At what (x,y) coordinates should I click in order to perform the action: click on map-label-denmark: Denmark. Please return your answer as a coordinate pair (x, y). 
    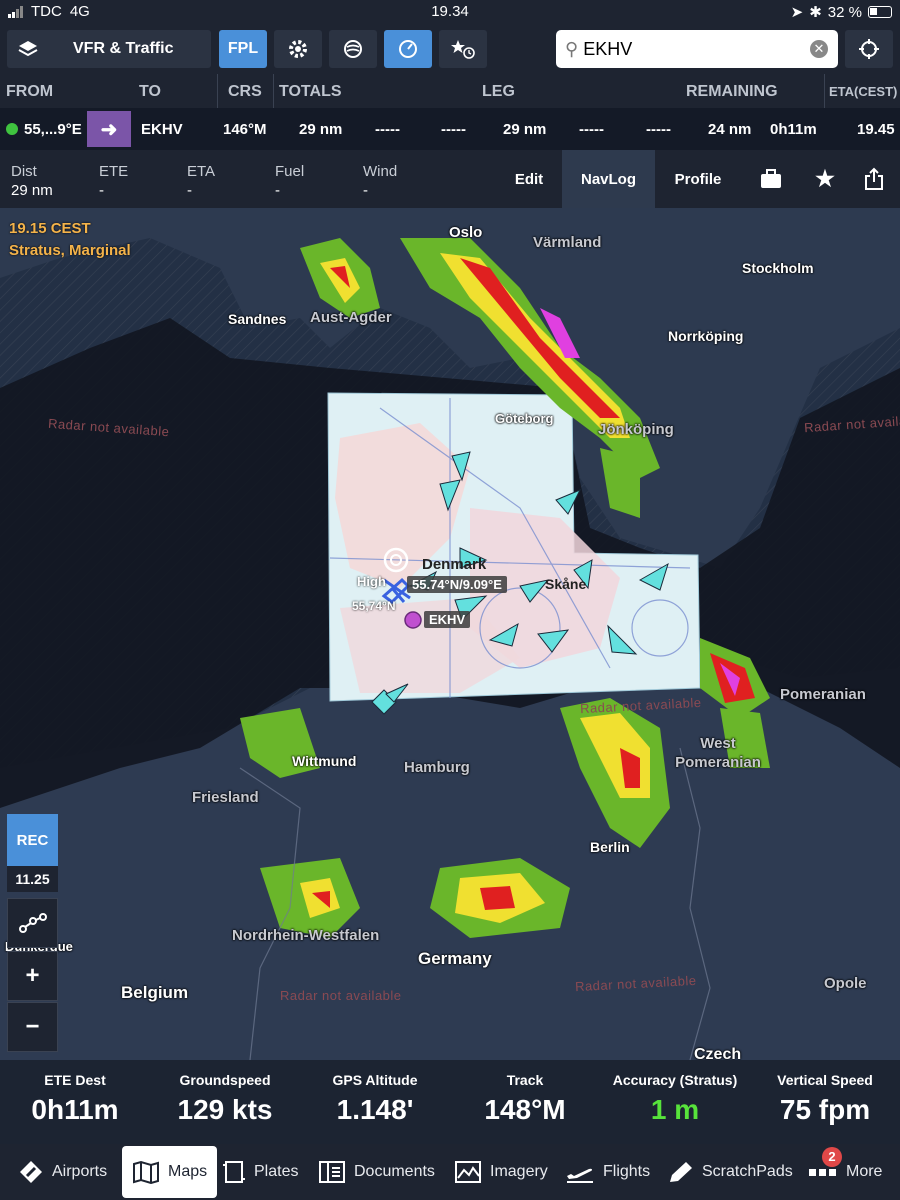
    Looking at the image, I should click on (454, 564).